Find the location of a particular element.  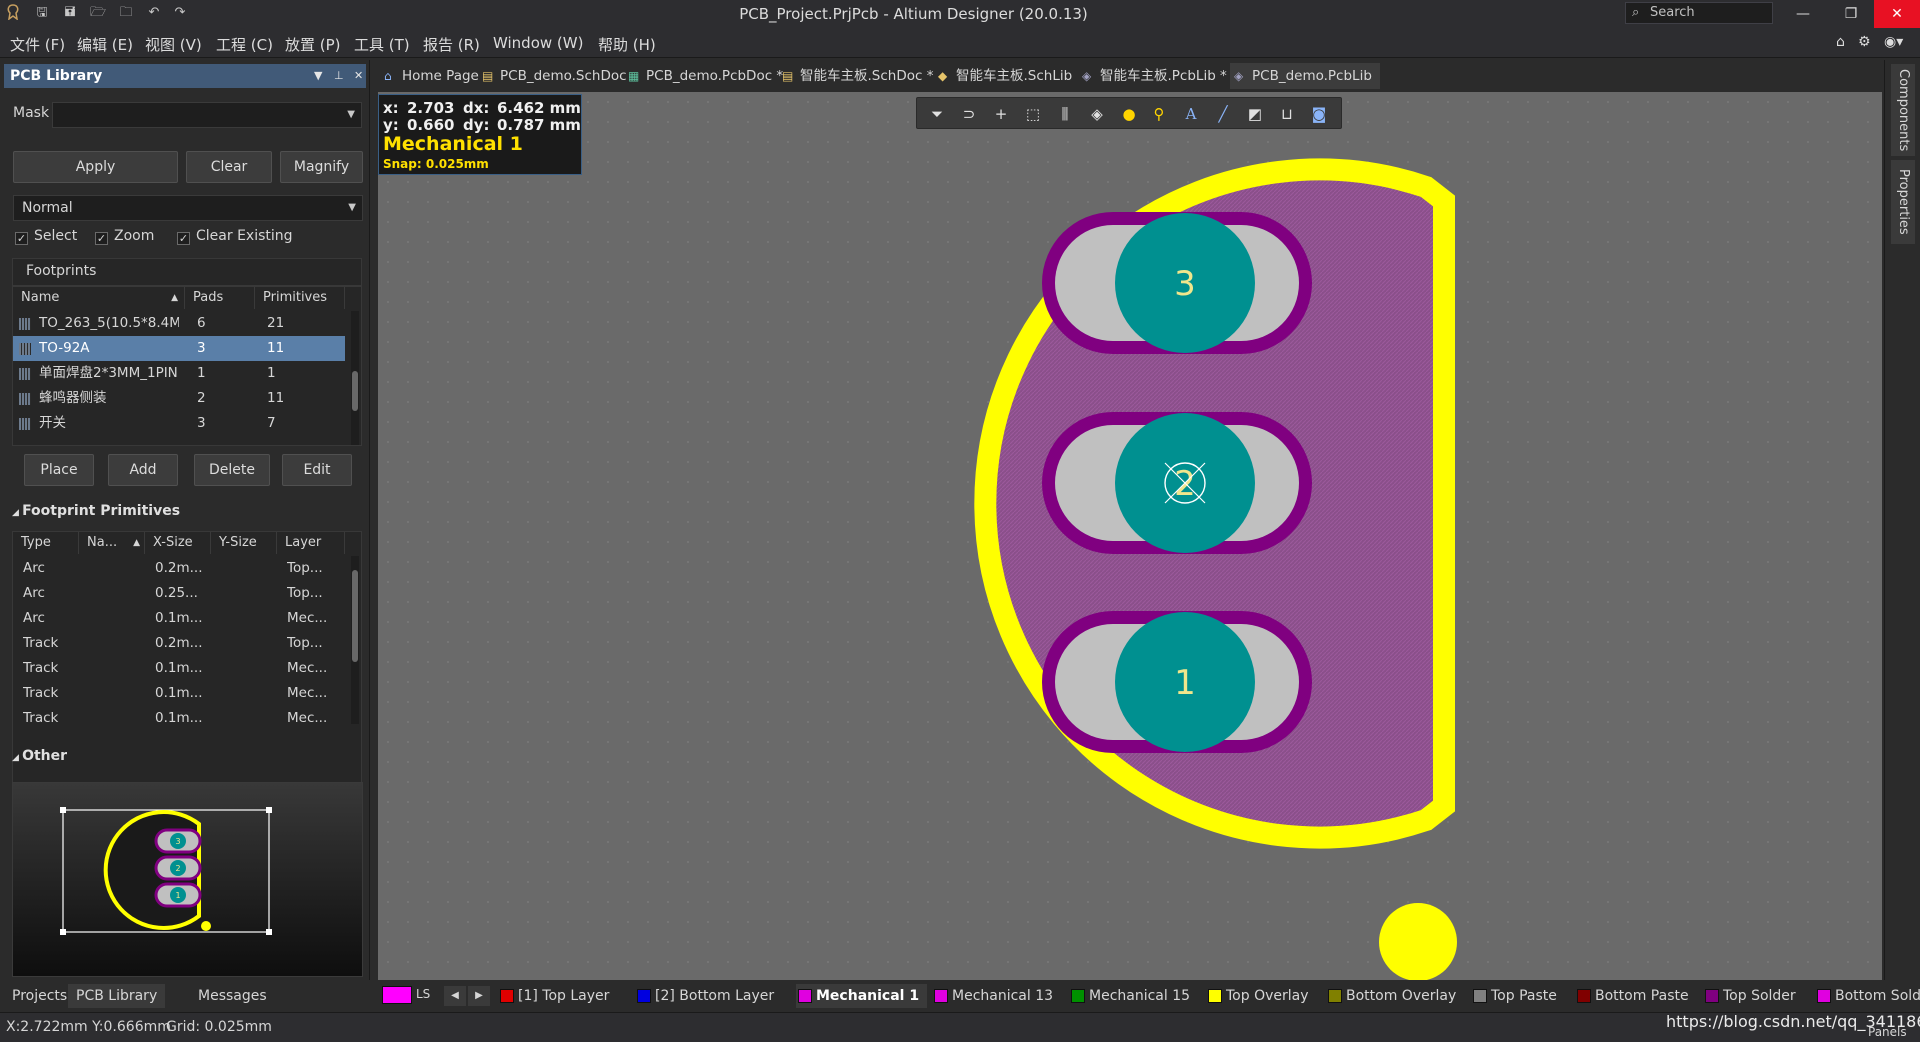

column-pads: Pads is located at coordinates (220, 298).